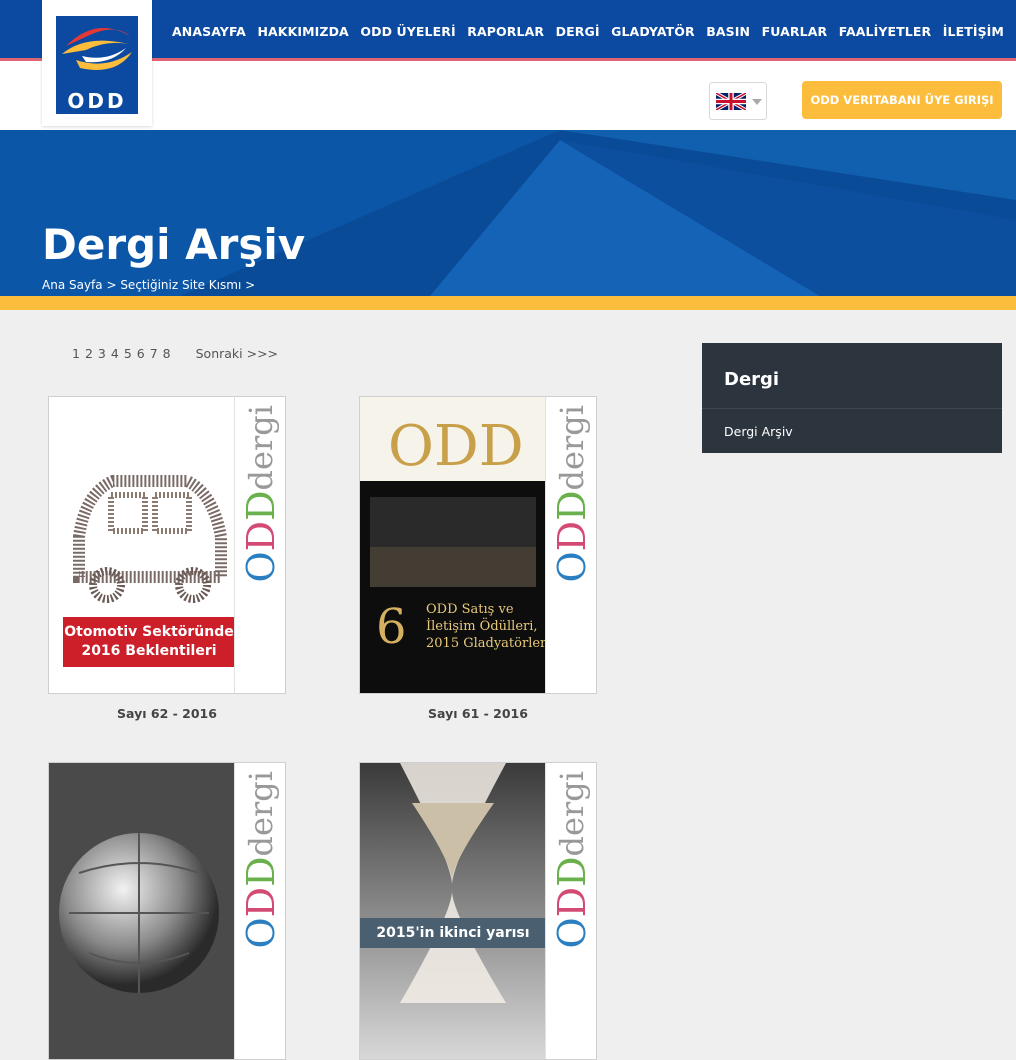  I want to click on page-link-1: 1, so click(76, 353).